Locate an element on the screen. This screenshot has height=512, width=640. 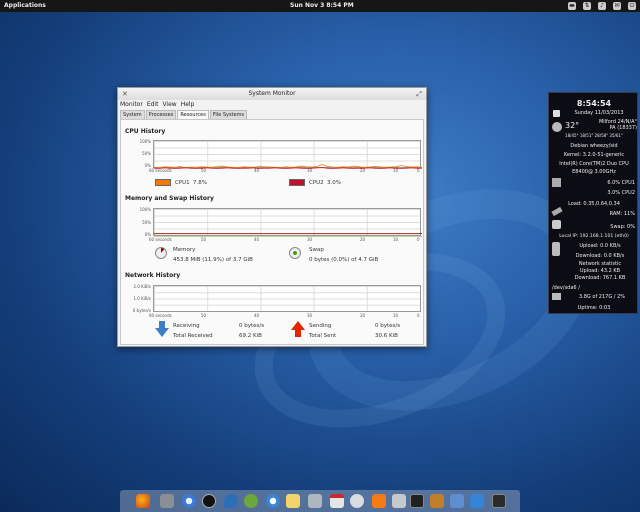
clock-icon is located at coordinates (357, 501).